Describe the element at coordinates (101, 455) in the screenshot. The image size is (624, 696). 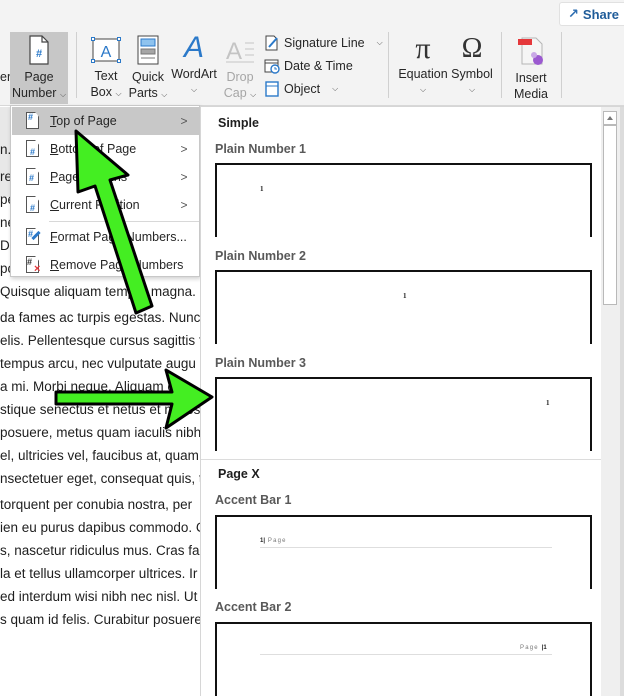
I see `document-text-line: el, ultricies vel, faucibus at, quam.` at that location.